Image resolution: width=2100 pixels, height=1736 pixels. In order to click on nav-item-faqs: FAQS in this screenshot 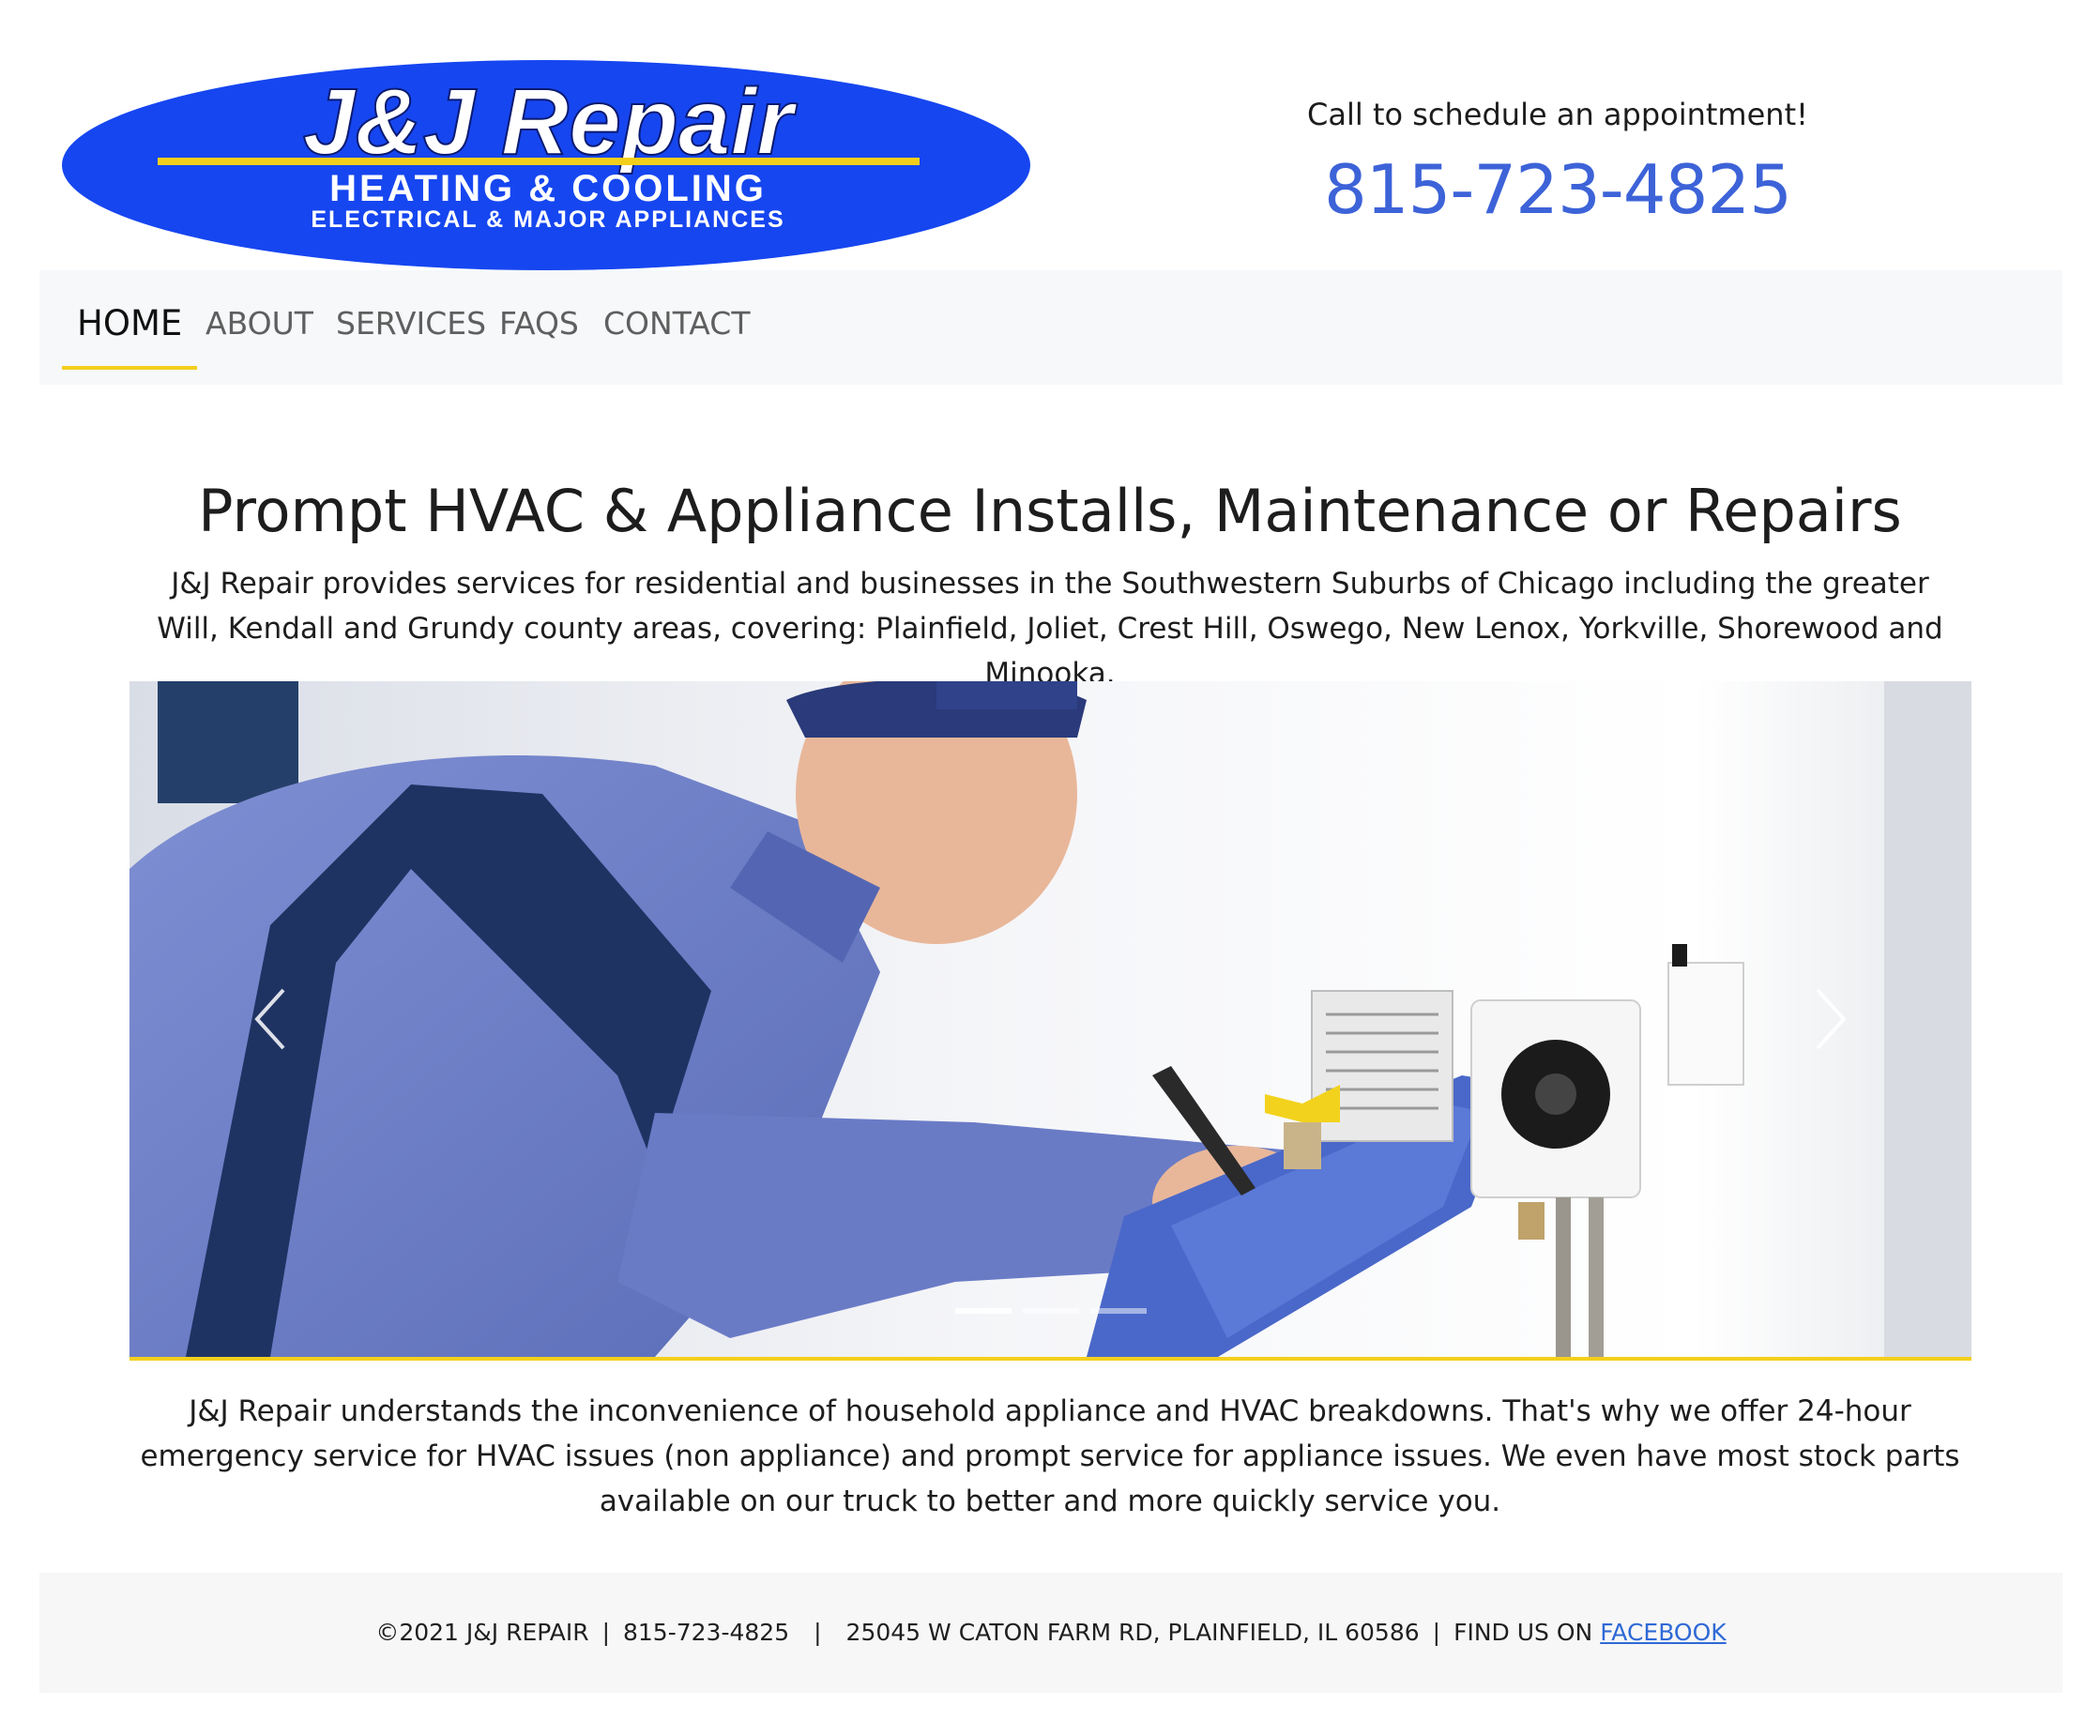, I will do `click(539, 327)`.